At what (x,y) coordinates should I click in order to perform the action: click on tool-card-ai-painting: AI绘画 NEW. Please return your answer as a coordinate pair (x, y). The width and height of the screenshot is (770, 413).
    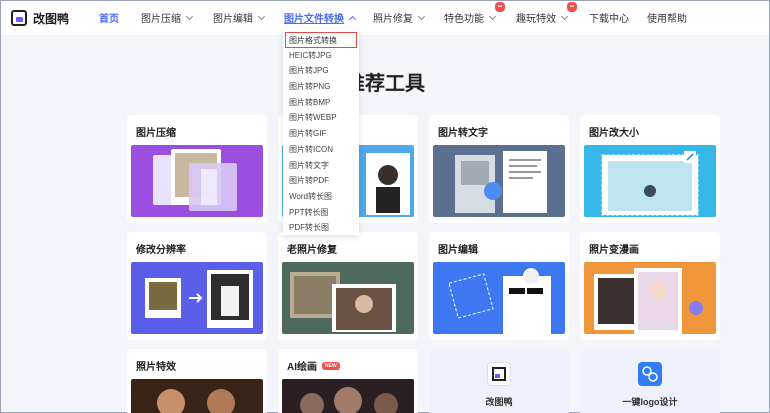
    Looking at the image, I should click on (348, 381).